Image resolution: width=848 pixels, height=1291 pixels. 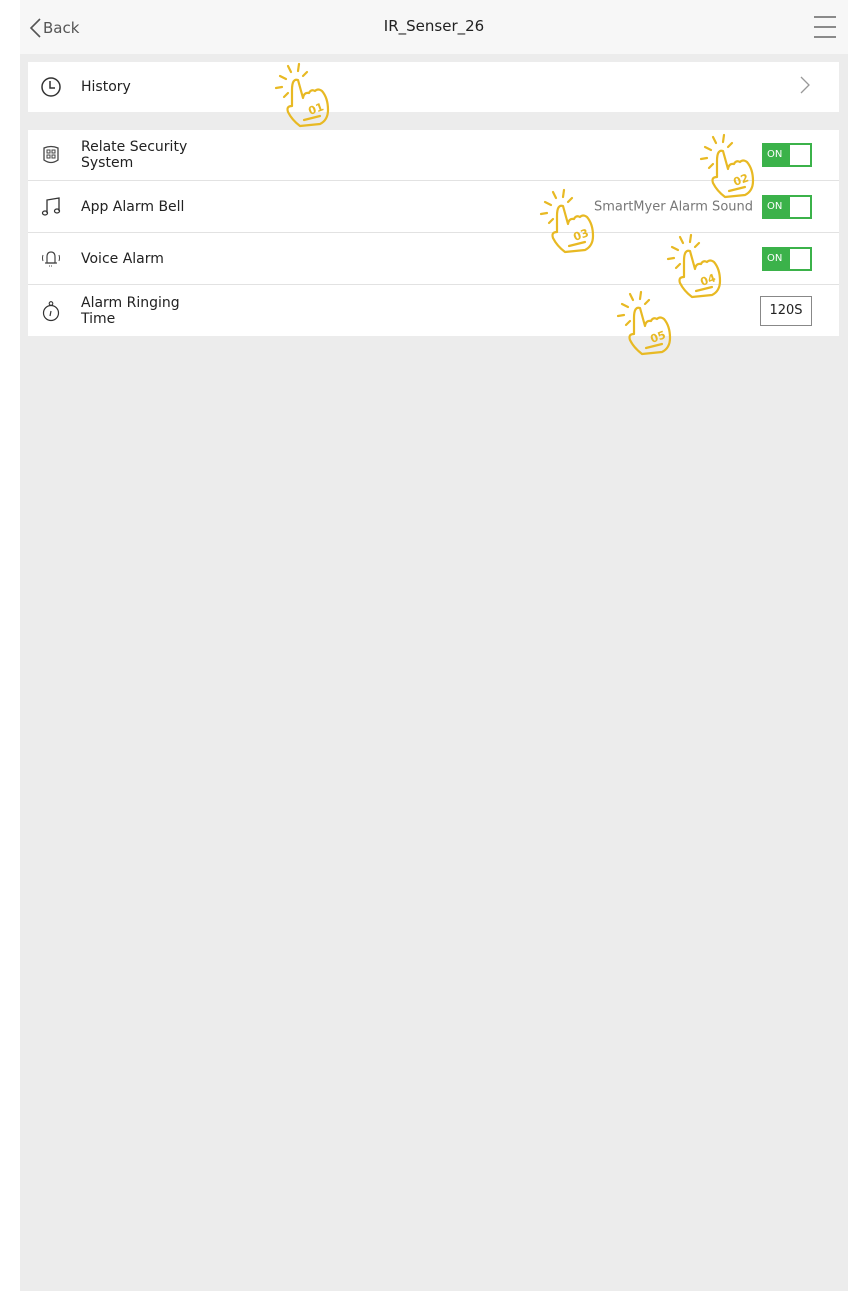 I want to click on music-note-icon, so click(x=51, y=207).